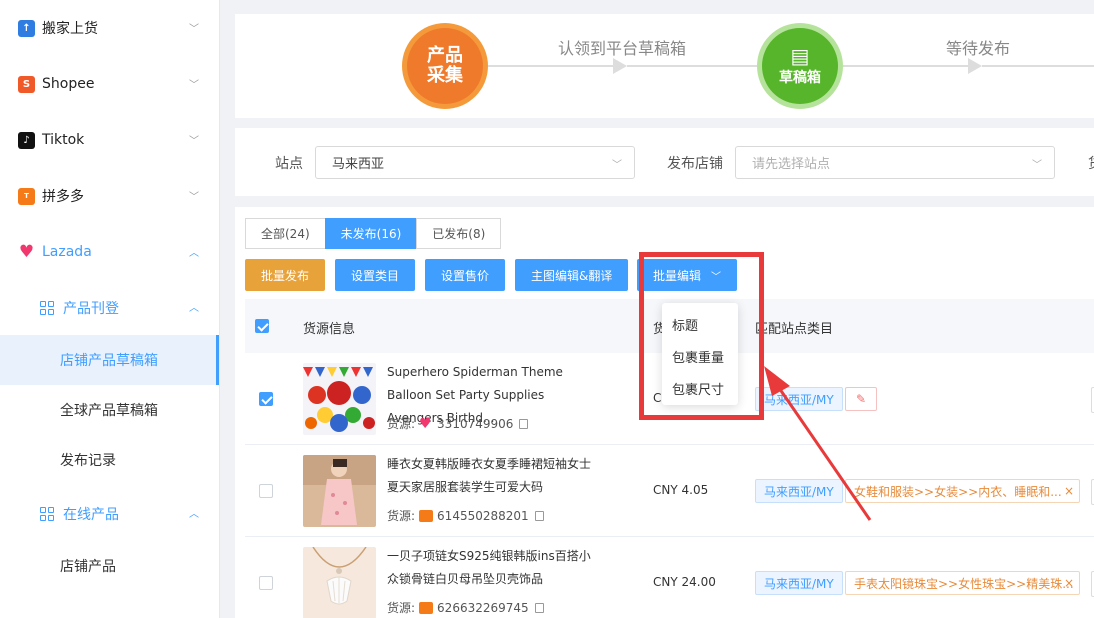  I want to click on cut-label: 货, so click(1091, 163).